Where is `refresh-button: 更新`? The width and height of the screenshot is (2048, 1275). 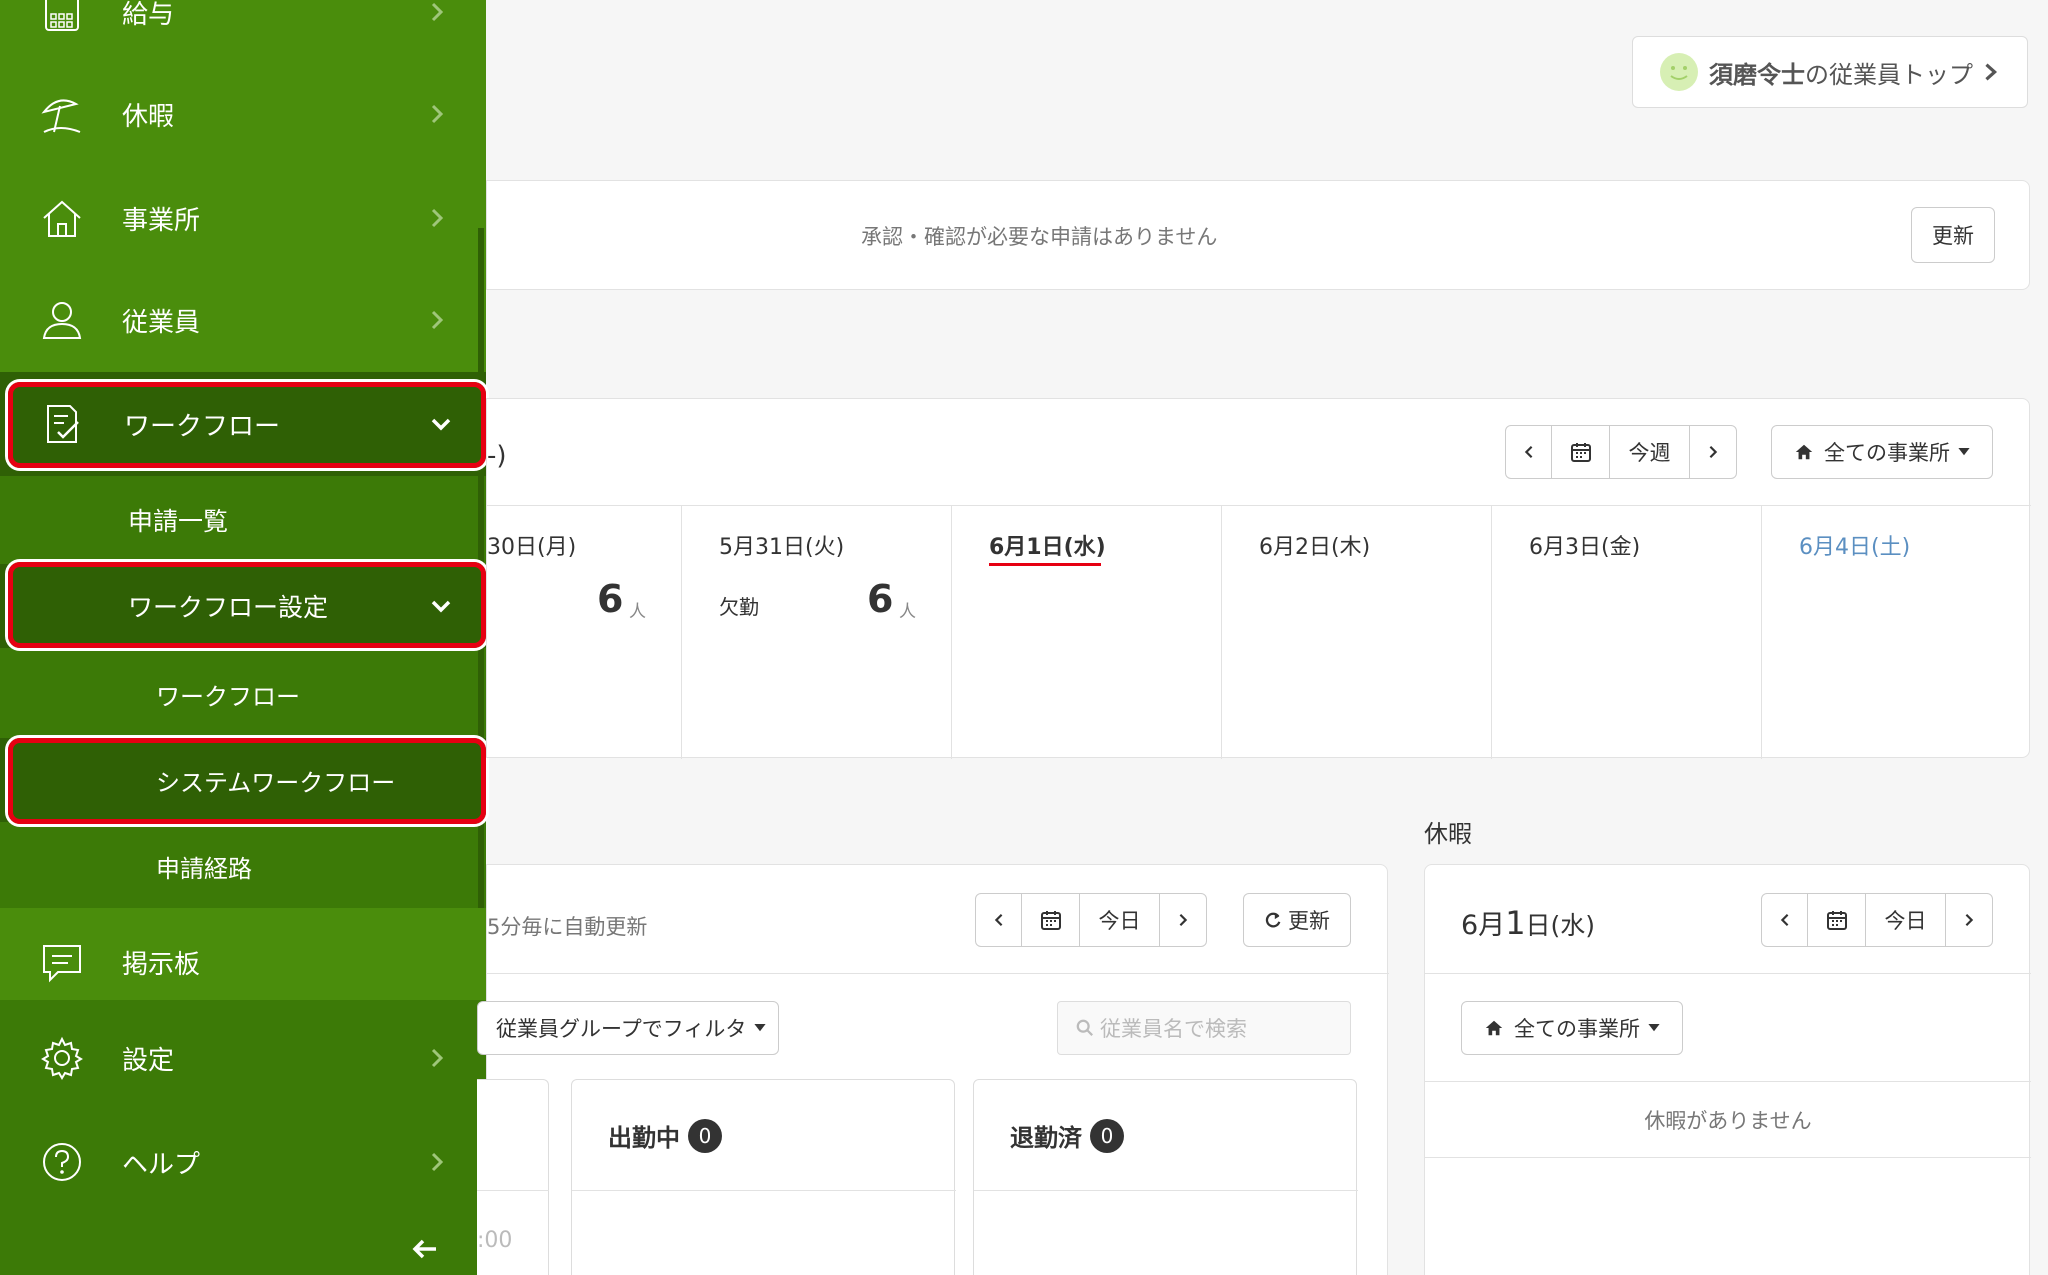 refresh-button: 更新 is located at coordinates (1953, 235).